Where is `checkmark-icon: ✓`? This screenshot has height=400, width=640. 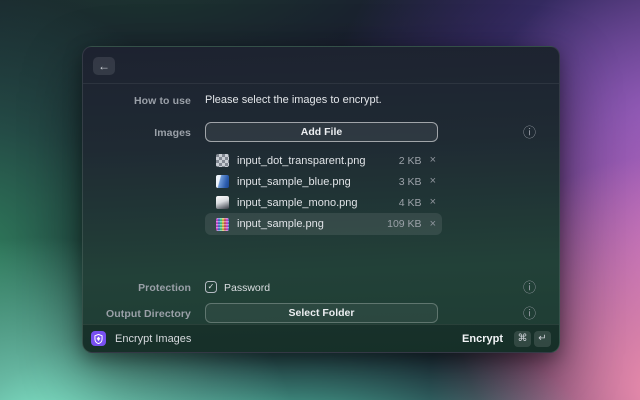
checkmark-icon: ✓ is located at coordinates (211, 286).